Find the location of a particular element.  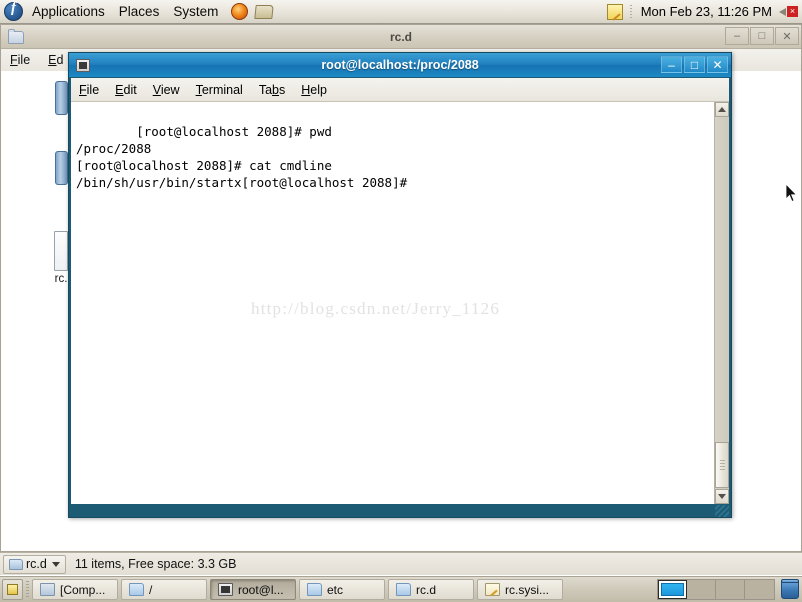

file-manager-titlebar: rc.d – □ ✕ is located at coordinates (401, 37).